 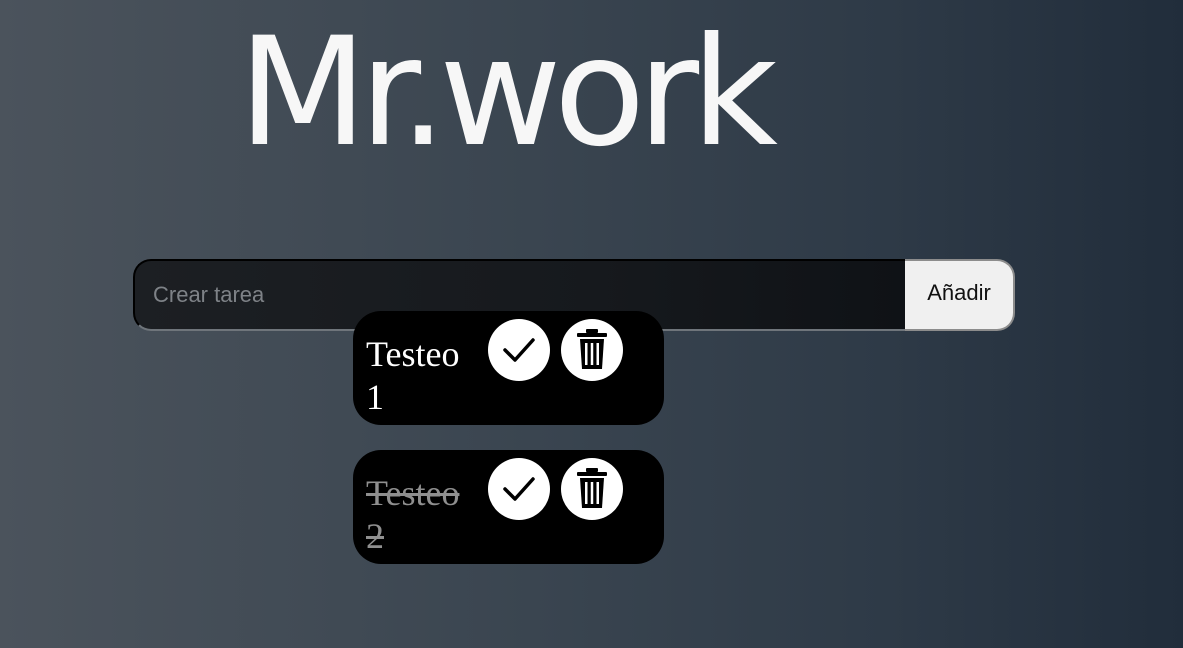 I want to click on app-title: Mr.work, so click(x=508, y=93).